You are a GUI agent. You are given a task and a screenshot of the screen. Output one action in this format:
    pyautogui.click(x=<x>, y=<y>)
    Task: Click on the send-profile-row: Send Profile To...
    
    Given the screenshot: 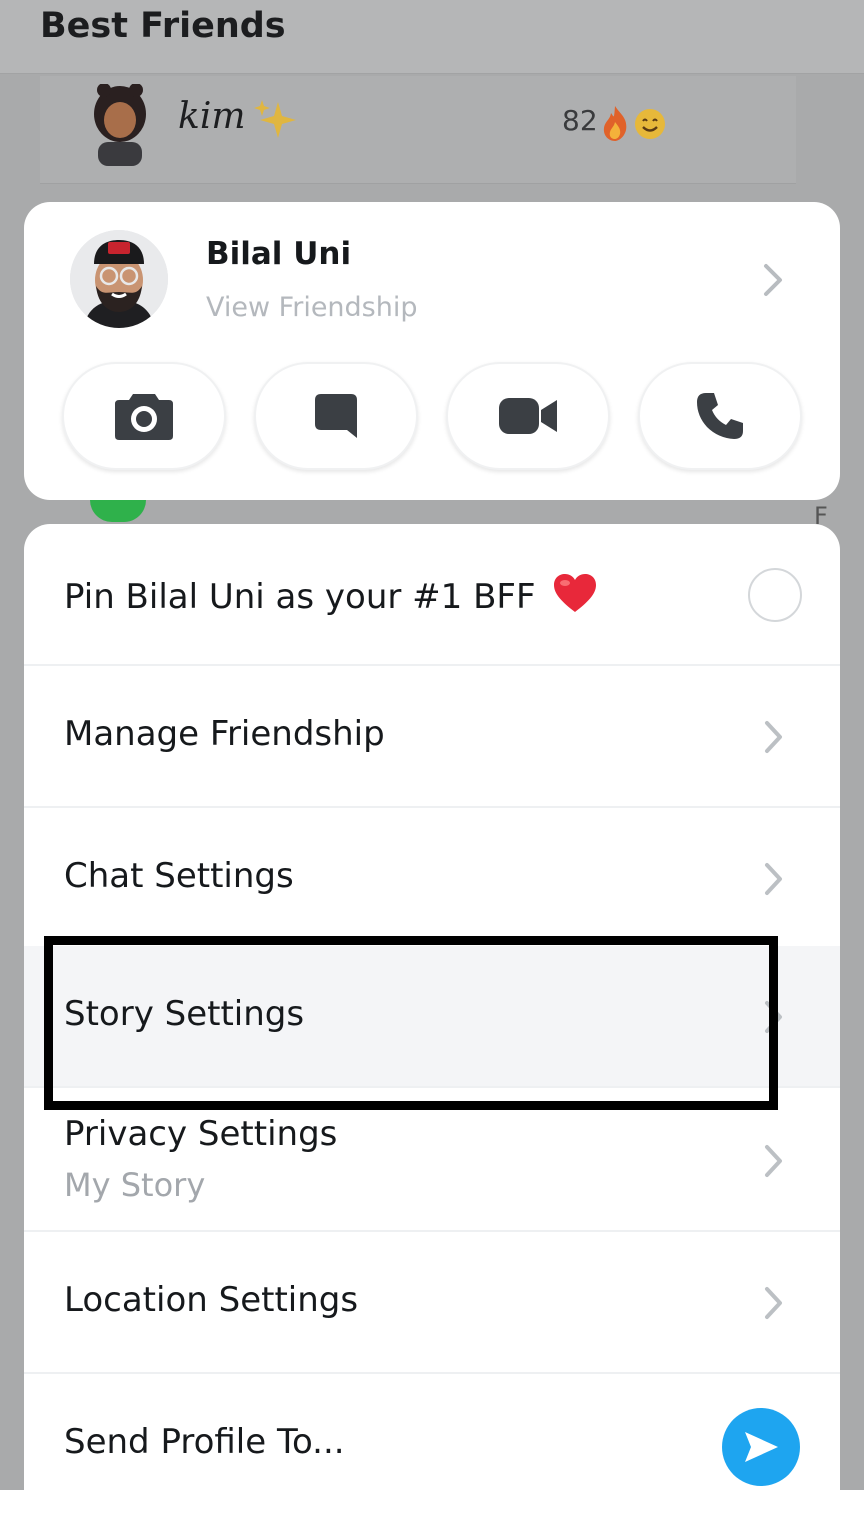 What is the action you would take?
    pyautogui.click(x=432, y=1432)
    